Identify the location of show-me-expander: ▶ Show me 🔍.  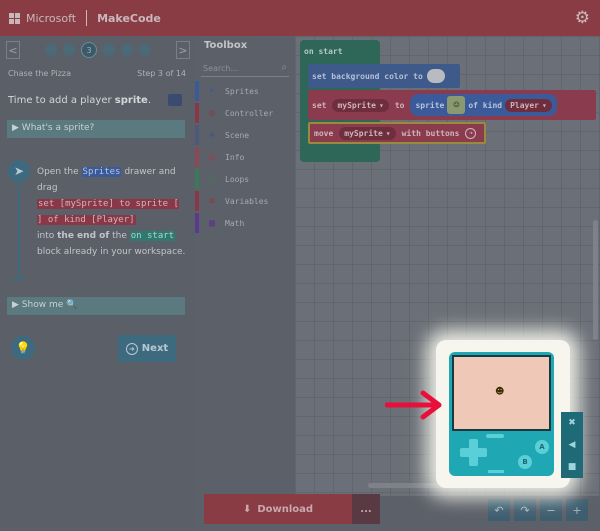
(96, 306).